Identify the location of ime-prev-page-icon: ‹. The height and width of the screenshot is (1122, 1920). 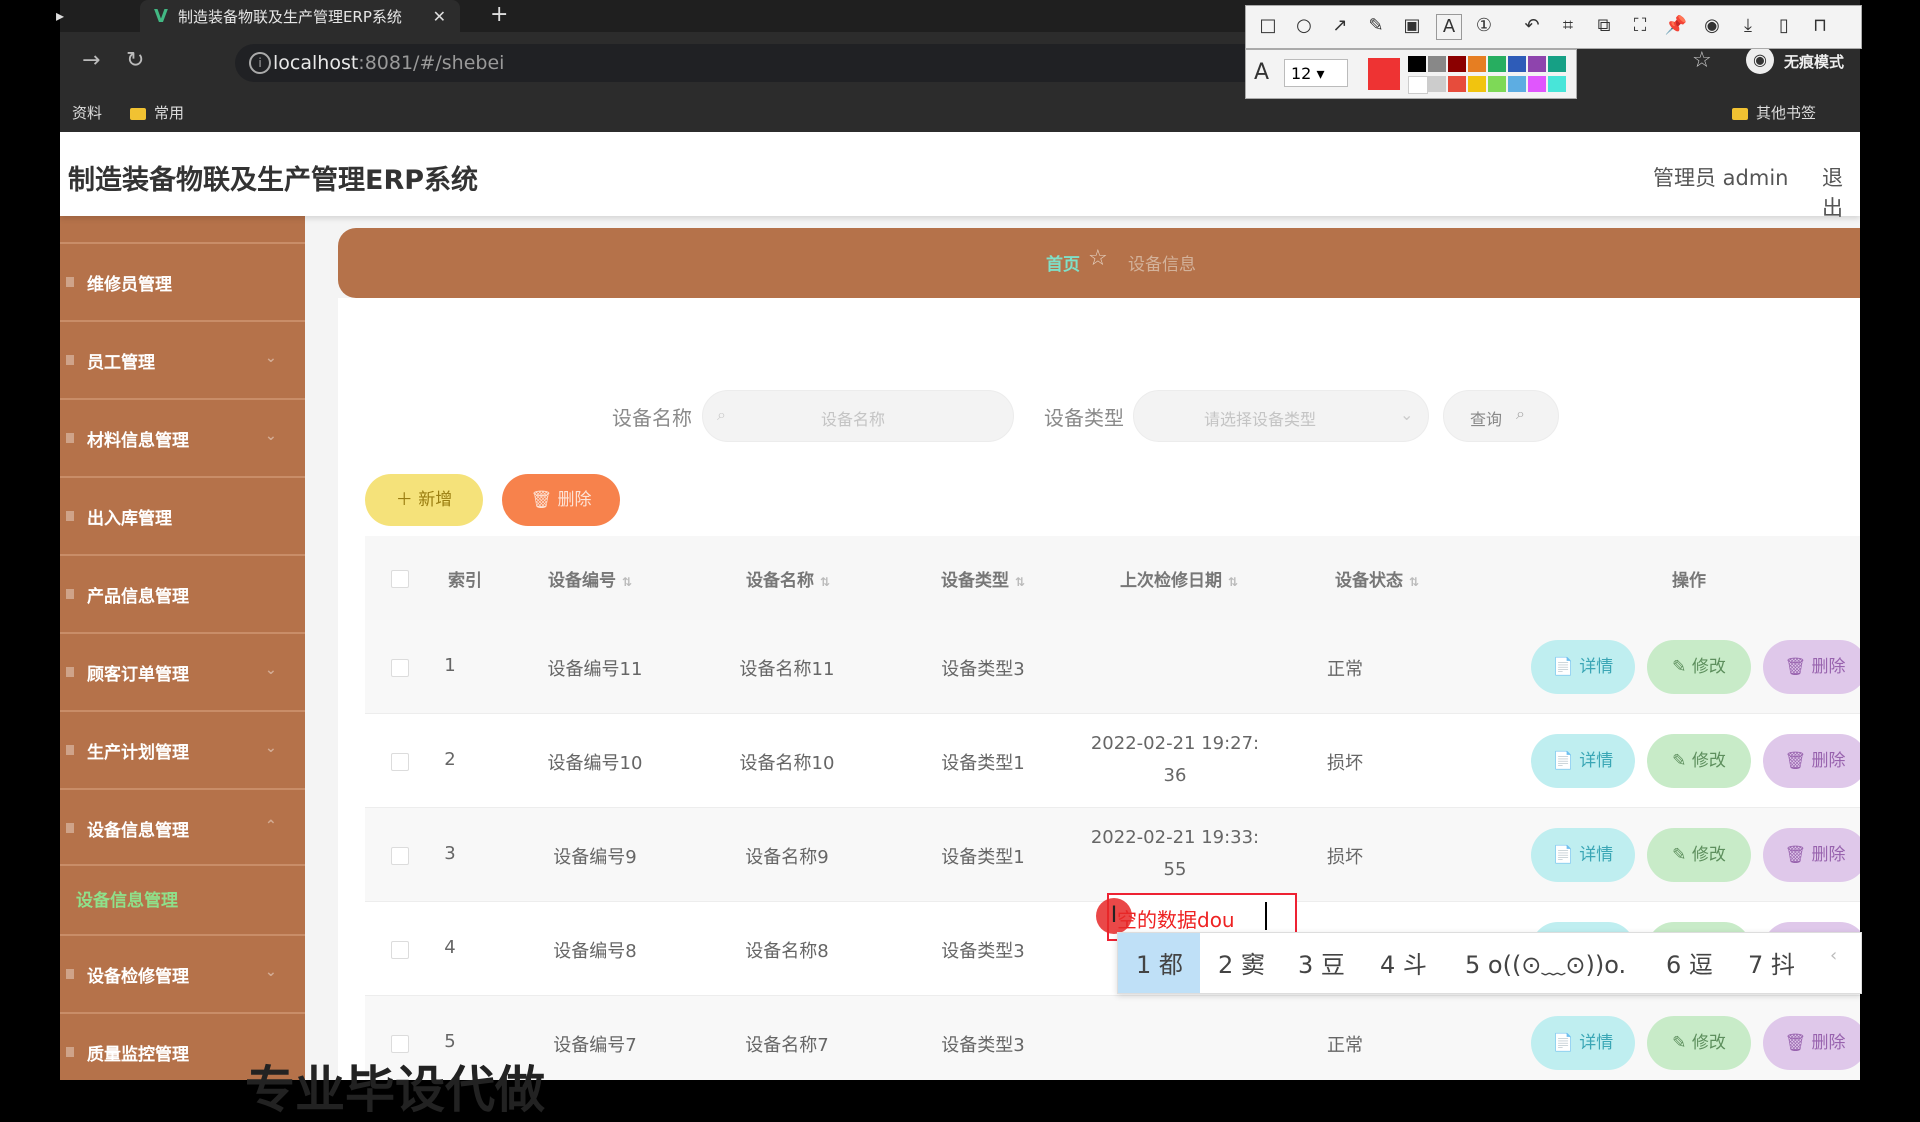
(1833, 955).